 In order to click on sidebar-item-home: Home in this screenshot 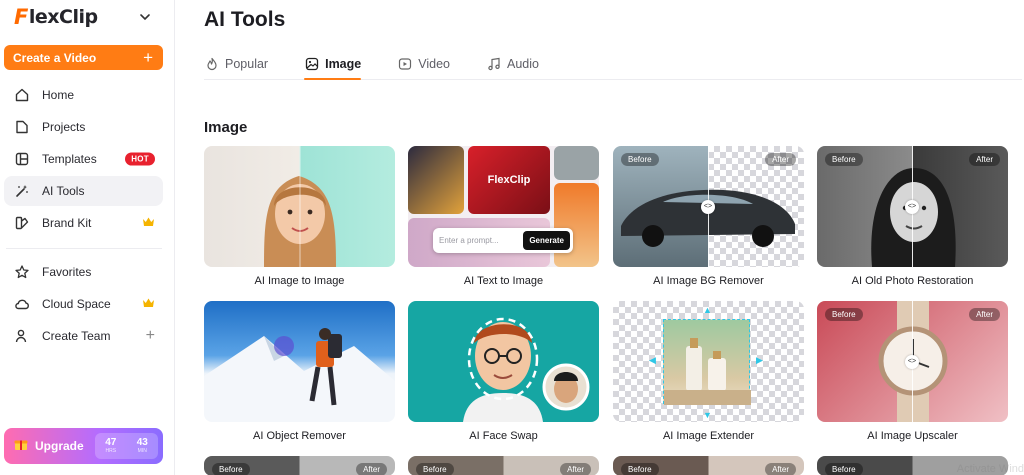, I will do `click(83, 95)`.